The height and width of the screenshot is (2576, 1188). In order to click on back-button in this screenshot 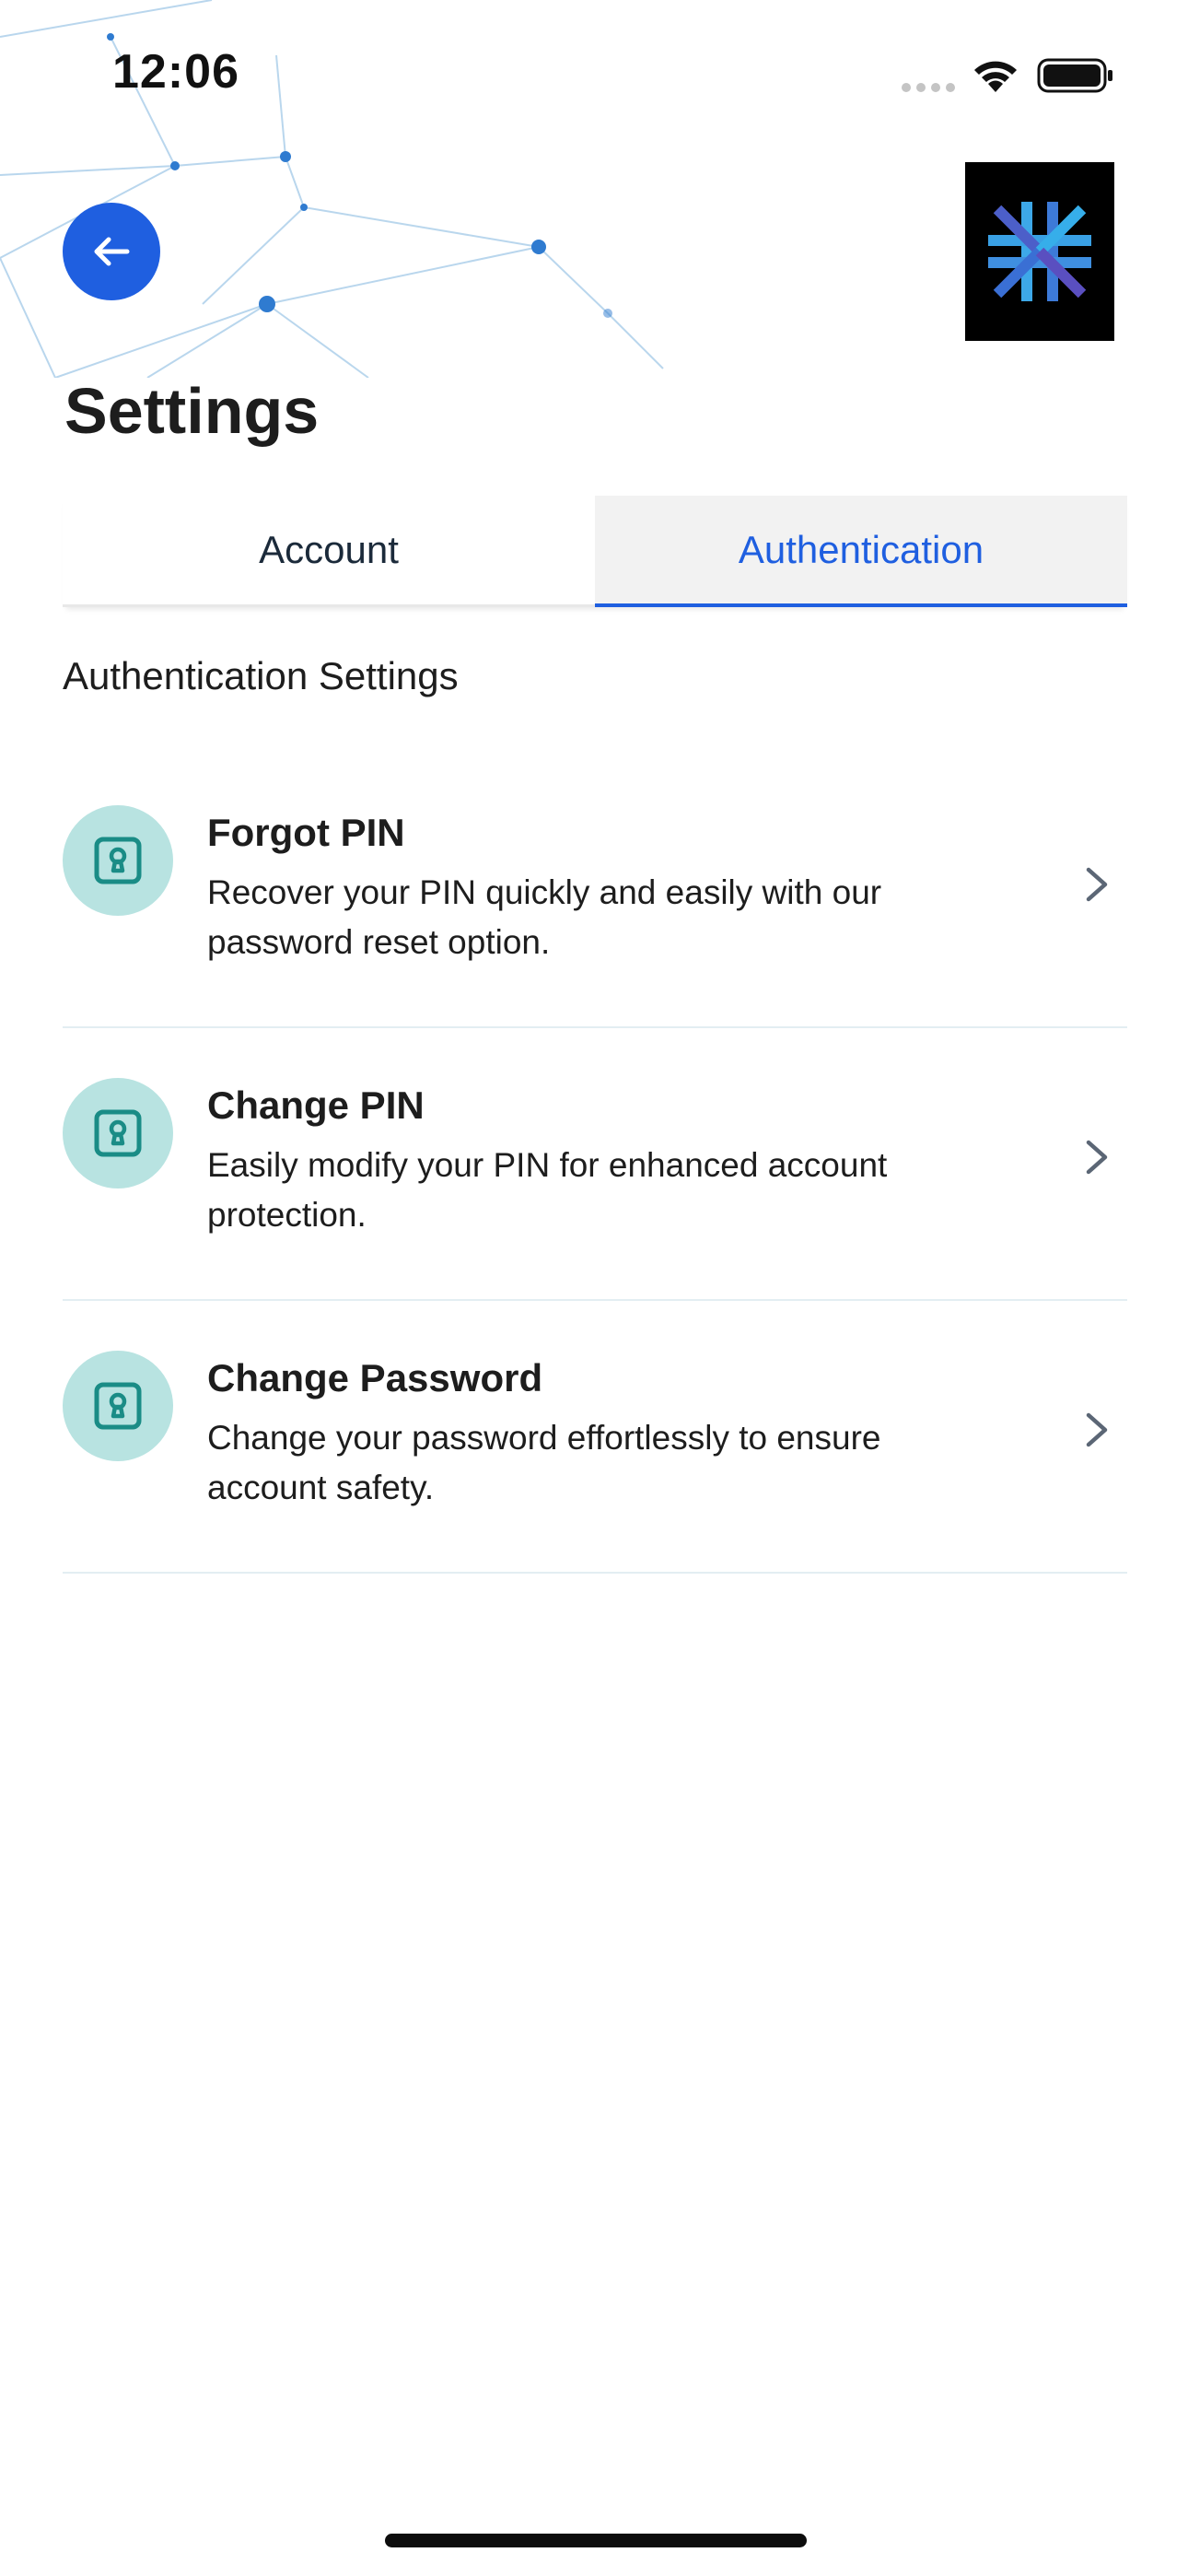, I will do `click(111, 251)`.